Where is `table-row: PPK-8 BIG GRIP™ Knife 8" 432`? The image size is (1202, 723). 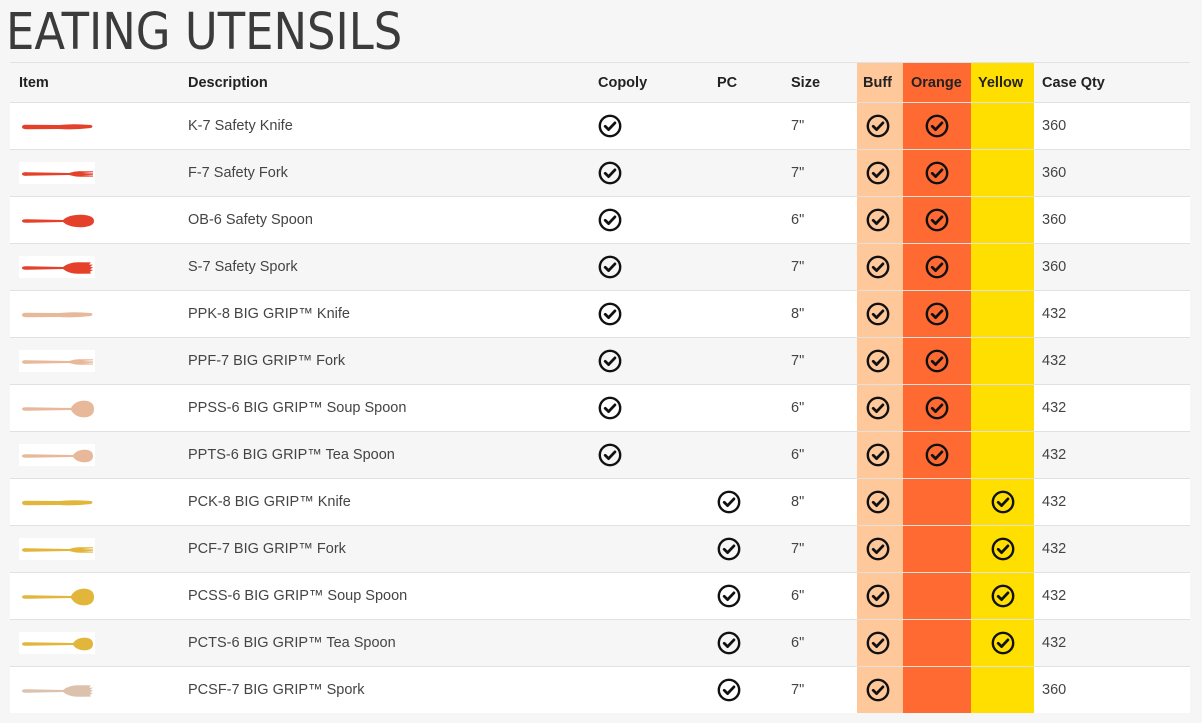 table-row: PPK-8 BIG GRIP™ Knife 8" 432 is located at coordinates (600, 314).